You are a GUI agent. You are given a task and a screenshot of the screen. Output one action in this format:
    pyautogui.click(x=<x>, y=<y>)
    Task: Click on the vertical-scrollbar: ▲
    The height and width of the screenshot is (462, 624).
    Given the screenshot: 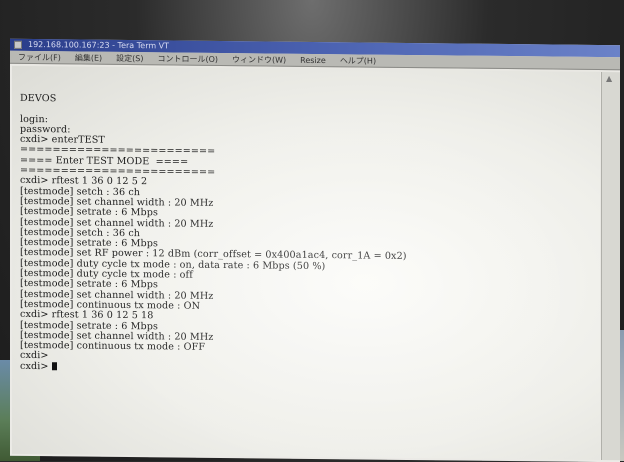 What is the action you would take?
    pyautogui.click(x=610, y=266)
    